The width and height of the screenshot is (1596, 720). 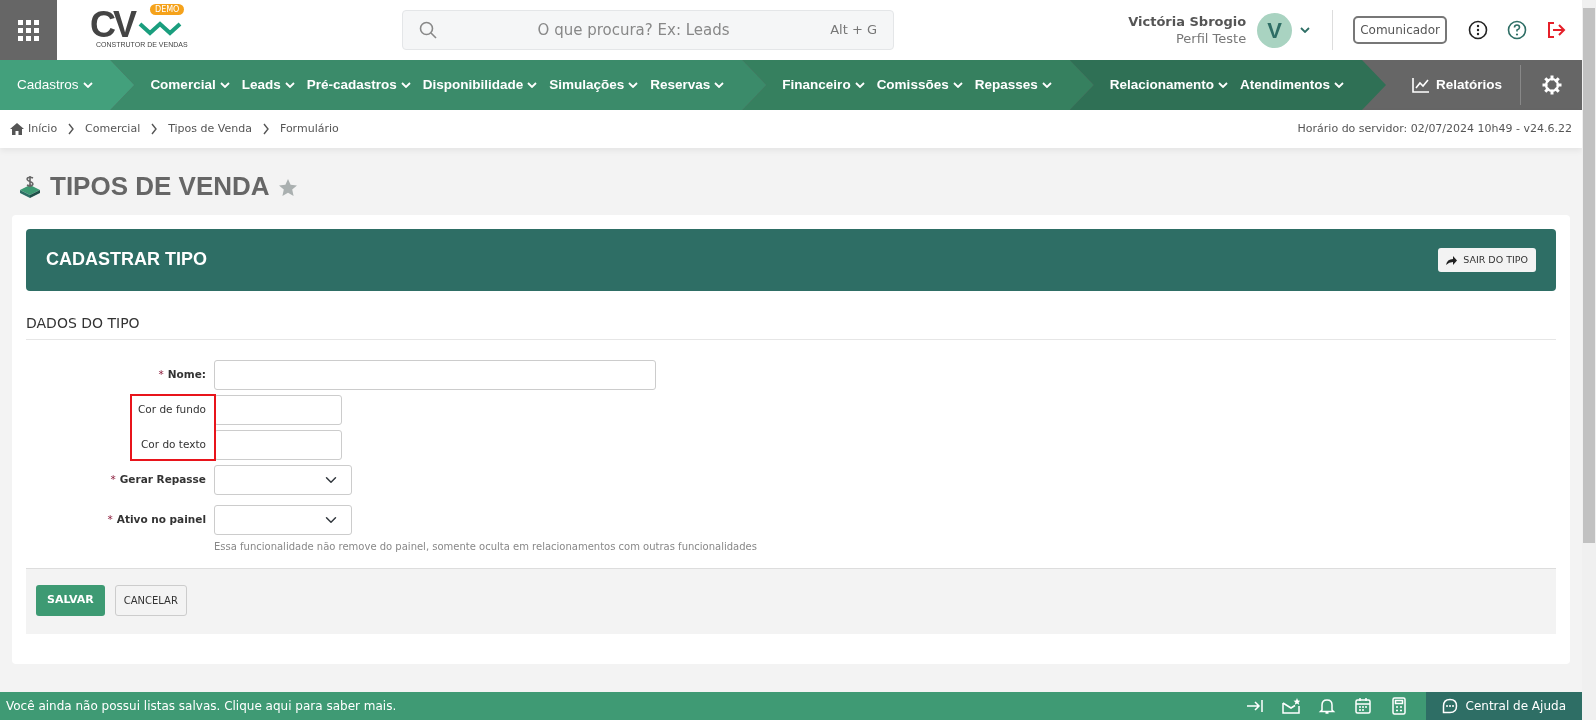 I want to click on info-icon, so click(x=1478, y=30).